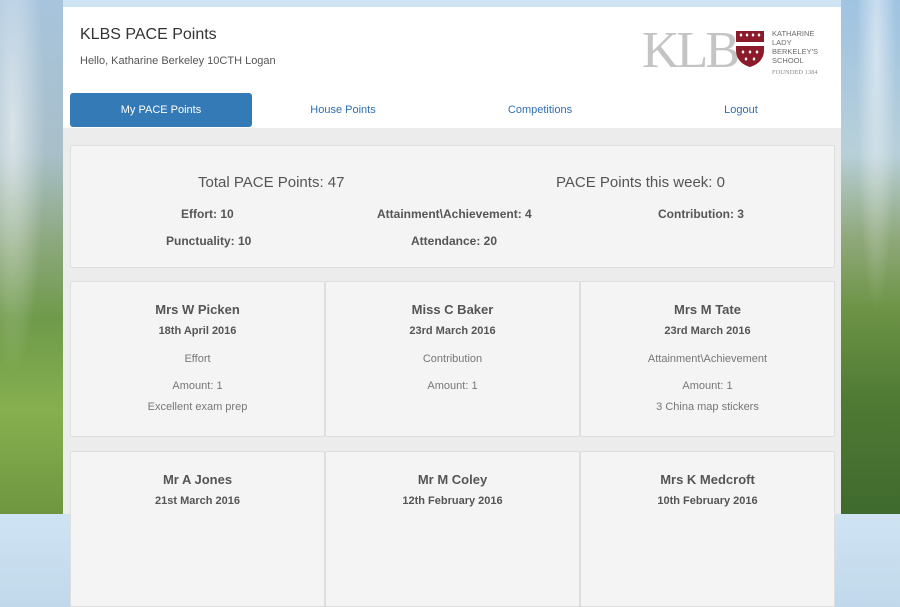 This screenshot has width=900, height=607. I want to click on punctuality-points: Punctuality: 10, so click(209, 241).